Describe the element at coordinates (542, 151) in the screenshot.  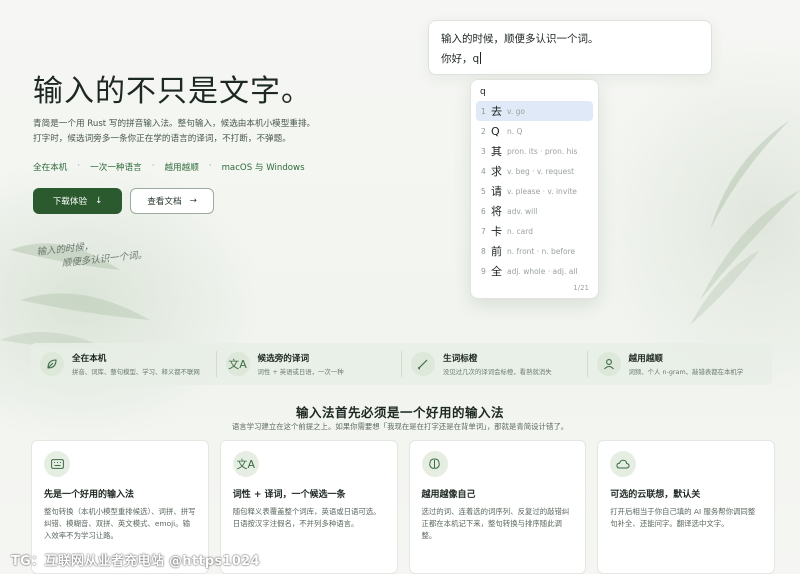
I see `candidate-gloss: pron. its · pron. his` at that location.